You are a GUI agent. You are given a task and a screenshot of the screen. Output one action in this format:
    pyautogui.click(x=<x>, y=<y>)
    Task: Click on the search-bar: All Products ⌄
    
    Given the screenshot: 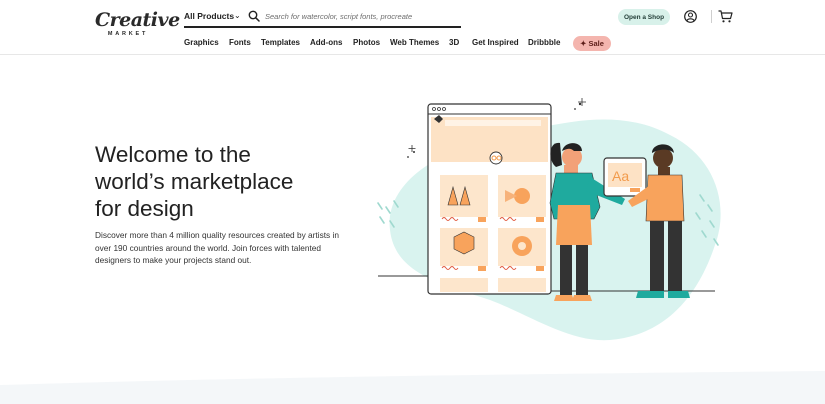 What is the action you would take?
    pyautogui.click(x=322, y=18)
    